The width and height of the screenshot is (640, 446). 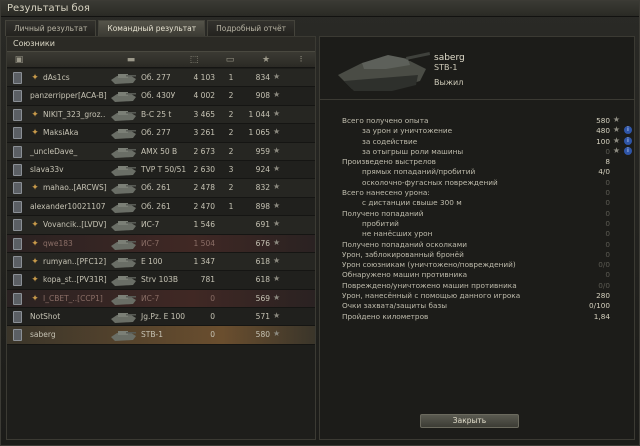 What do you see at coordinates (212, 298) in the screenshot?
I see `damage-value: 0` at bounding box center [212, 298].